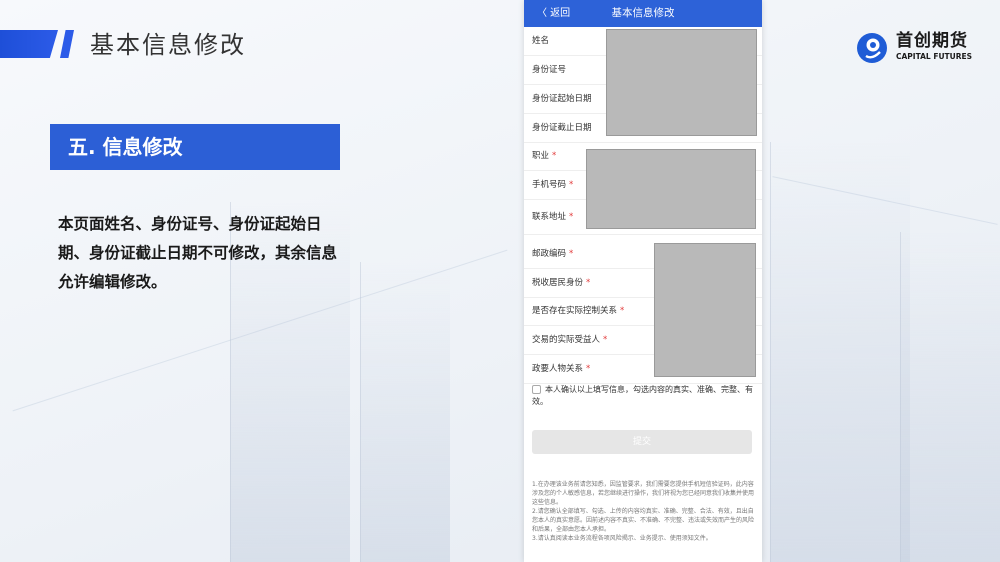 This screenshot has width=1000, height=562. I want to click on field-label: 联系地址 *, so click(553, 217).